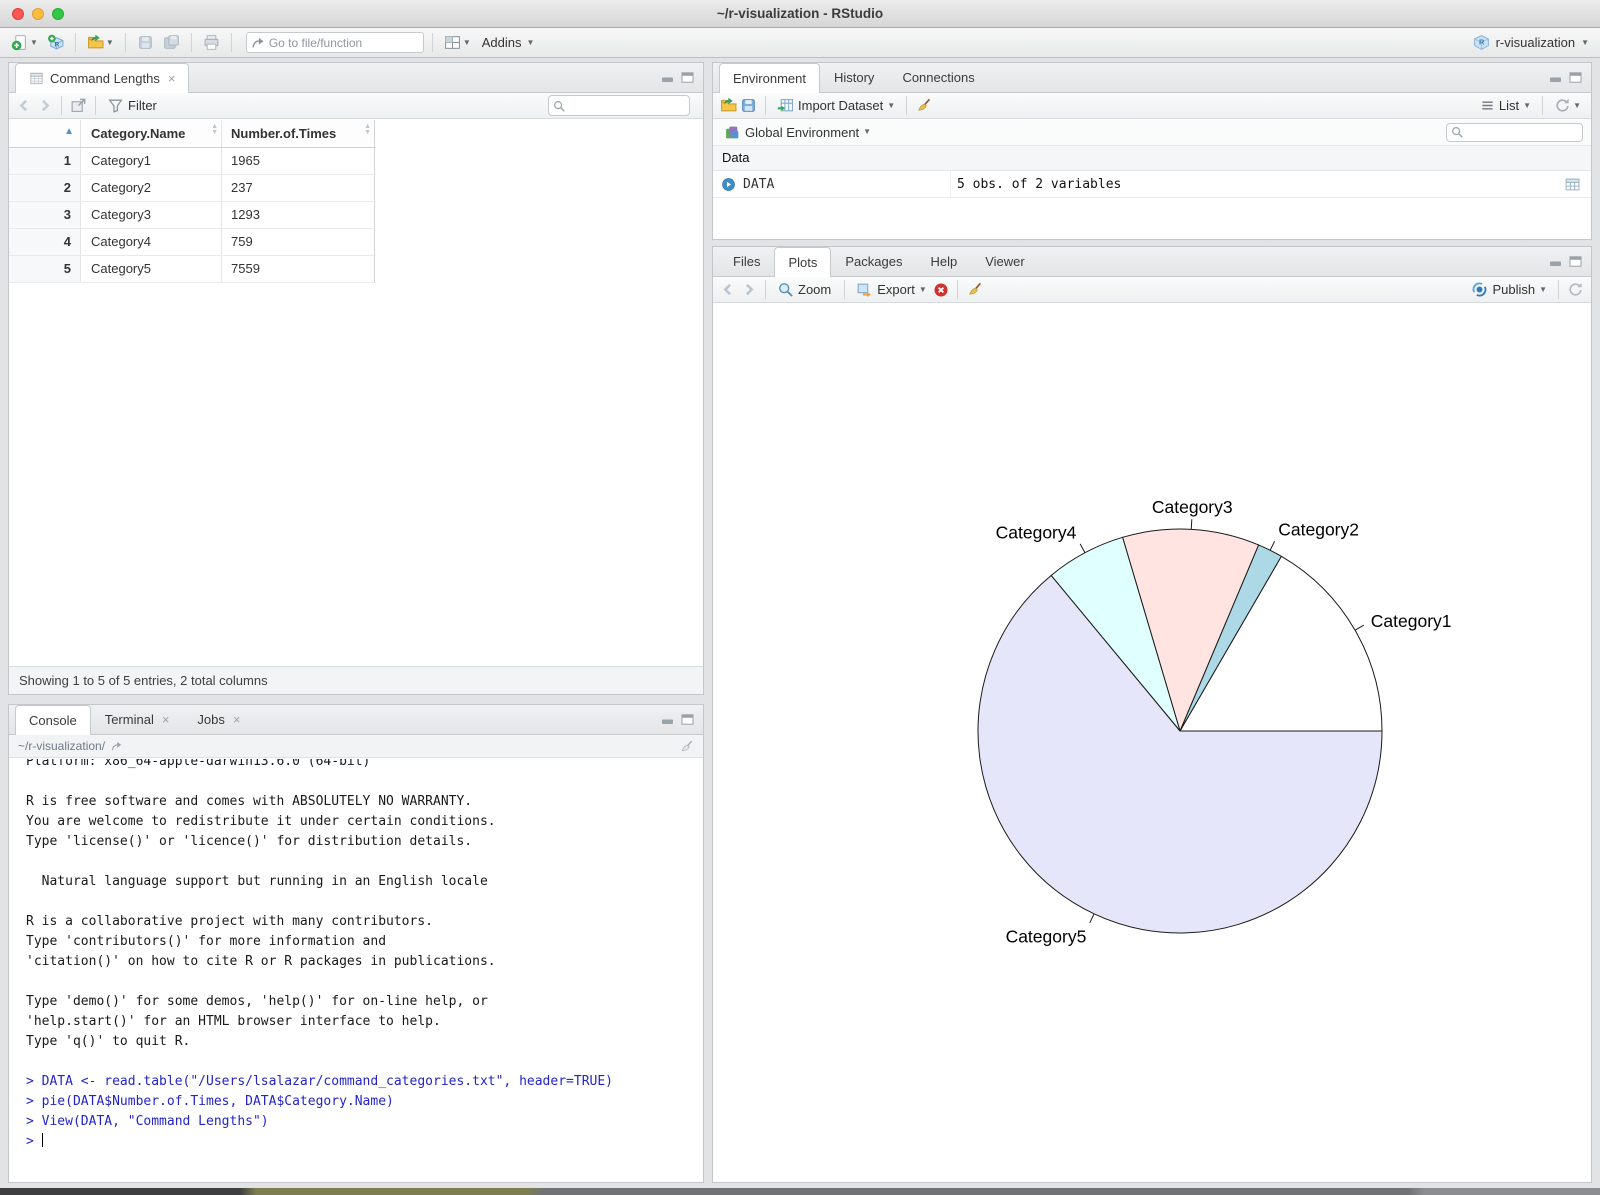 This screenshot has width=1600, height=1195. I want to click on open-env-icon, so click(728, 105).